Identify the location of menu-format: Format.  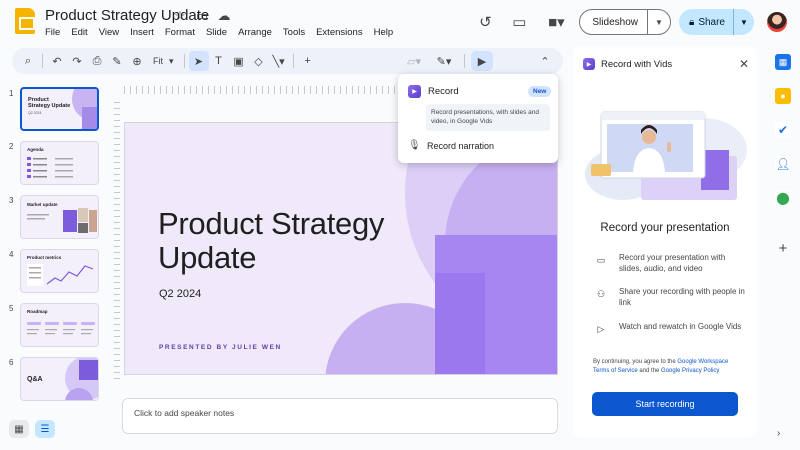
(180, 32).